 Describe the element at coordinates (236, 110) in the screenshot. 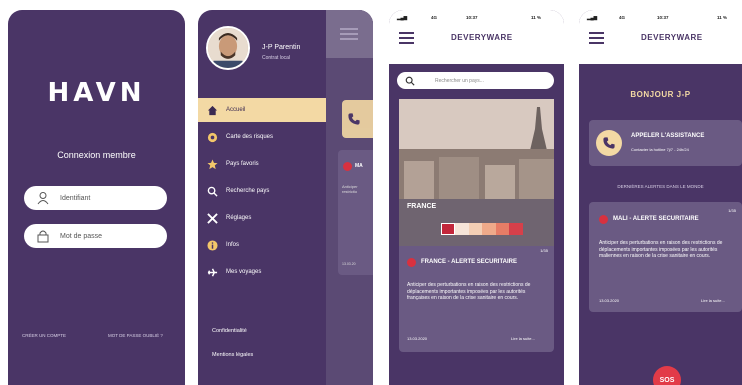

I see `menu-item-label: Accueil` at that location.